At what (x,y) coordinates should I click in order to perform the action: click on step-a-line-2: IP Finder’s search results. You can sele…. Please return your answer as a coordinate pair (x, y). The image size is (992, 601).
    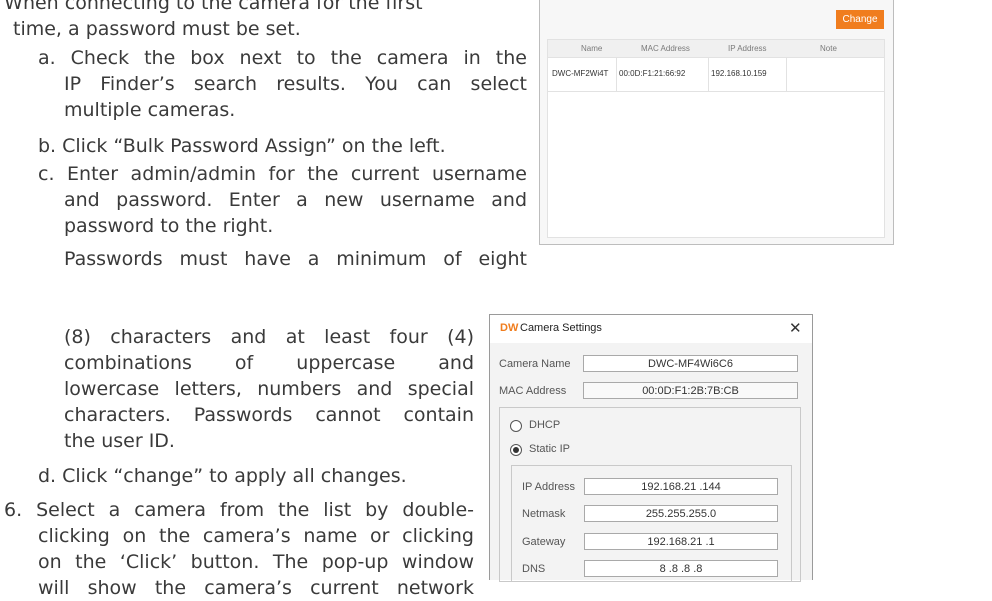
    Looking at the image, I should click on (295, 84).